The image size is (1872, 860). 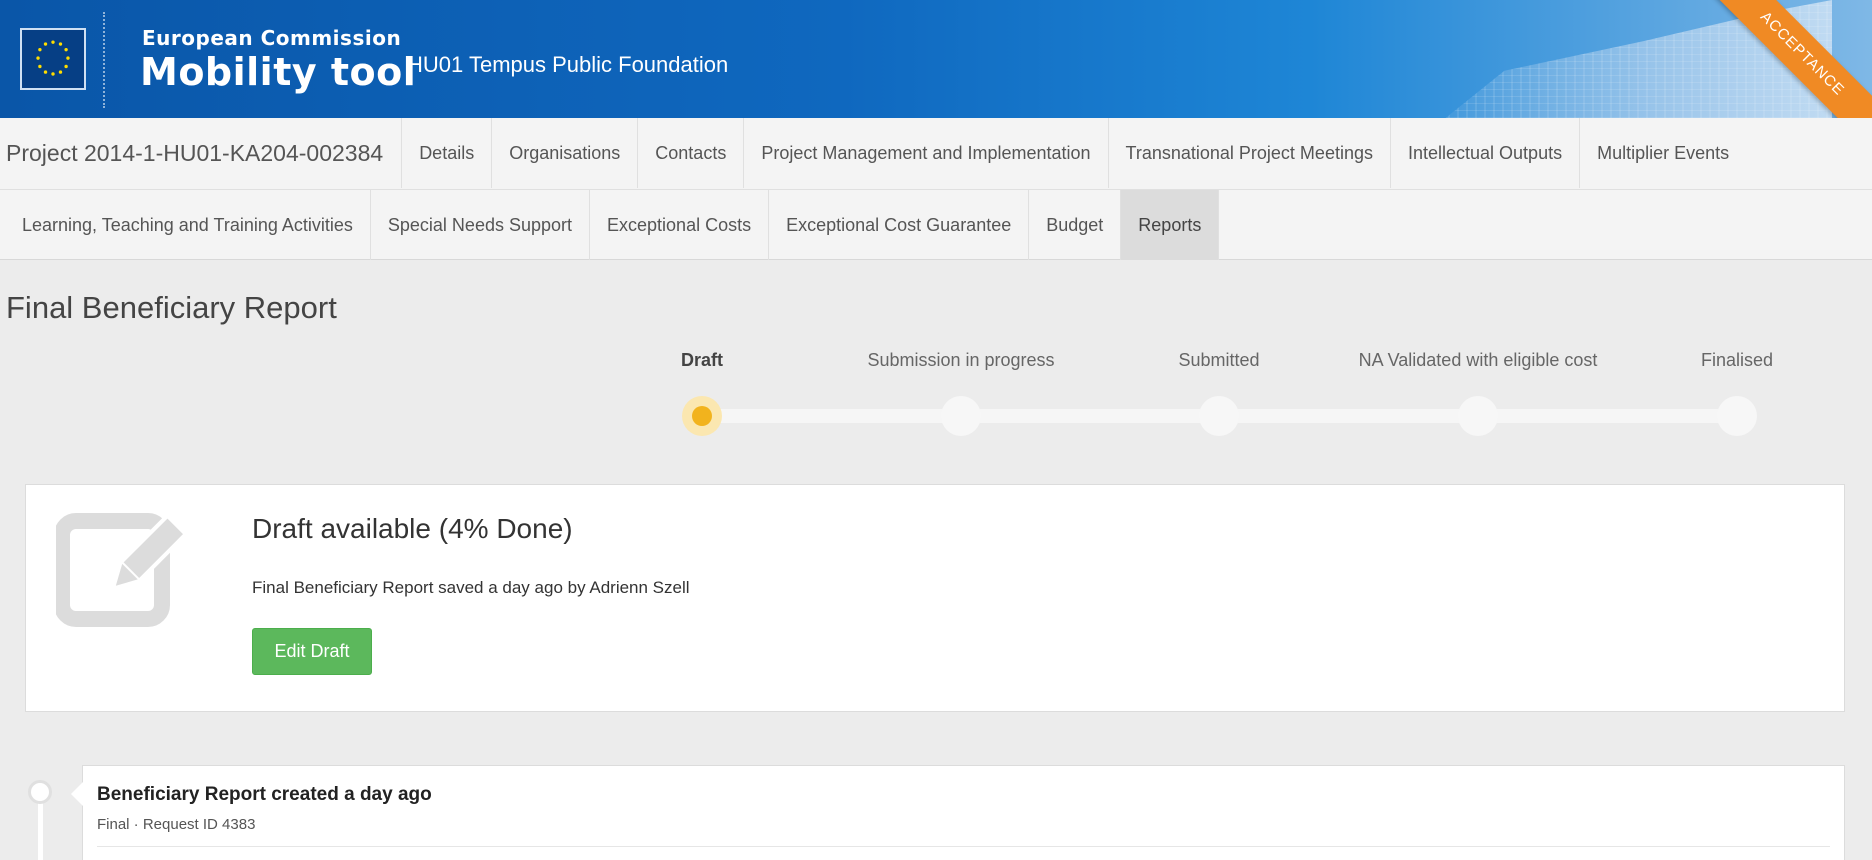 What do you see at coordinates (53, 59) in the screenshot?
I see `eu-flag-icon` at bounding box center [53, 59].